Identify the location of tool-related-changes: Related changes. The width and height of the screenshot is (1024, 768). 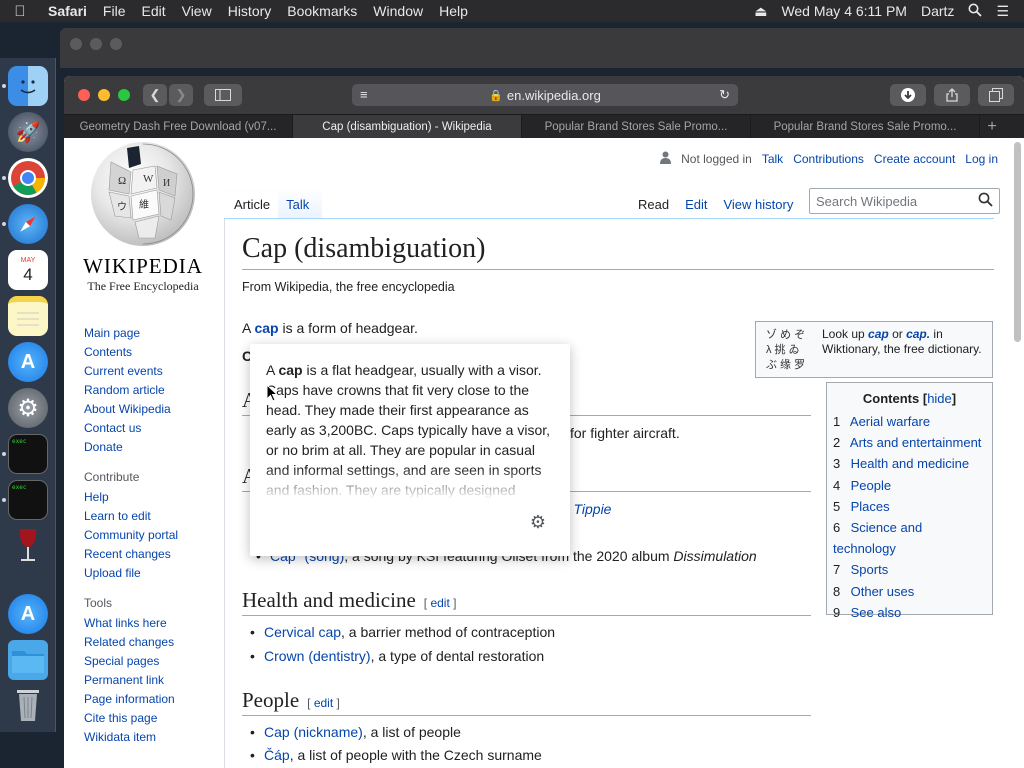
(154, 642).